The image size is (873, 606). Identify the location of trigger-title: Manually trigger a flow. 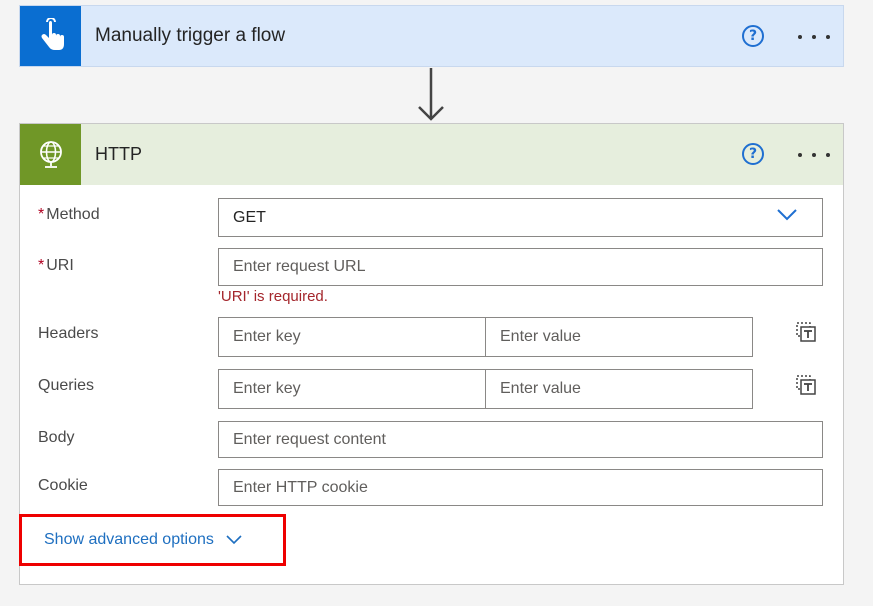
(190, 35).